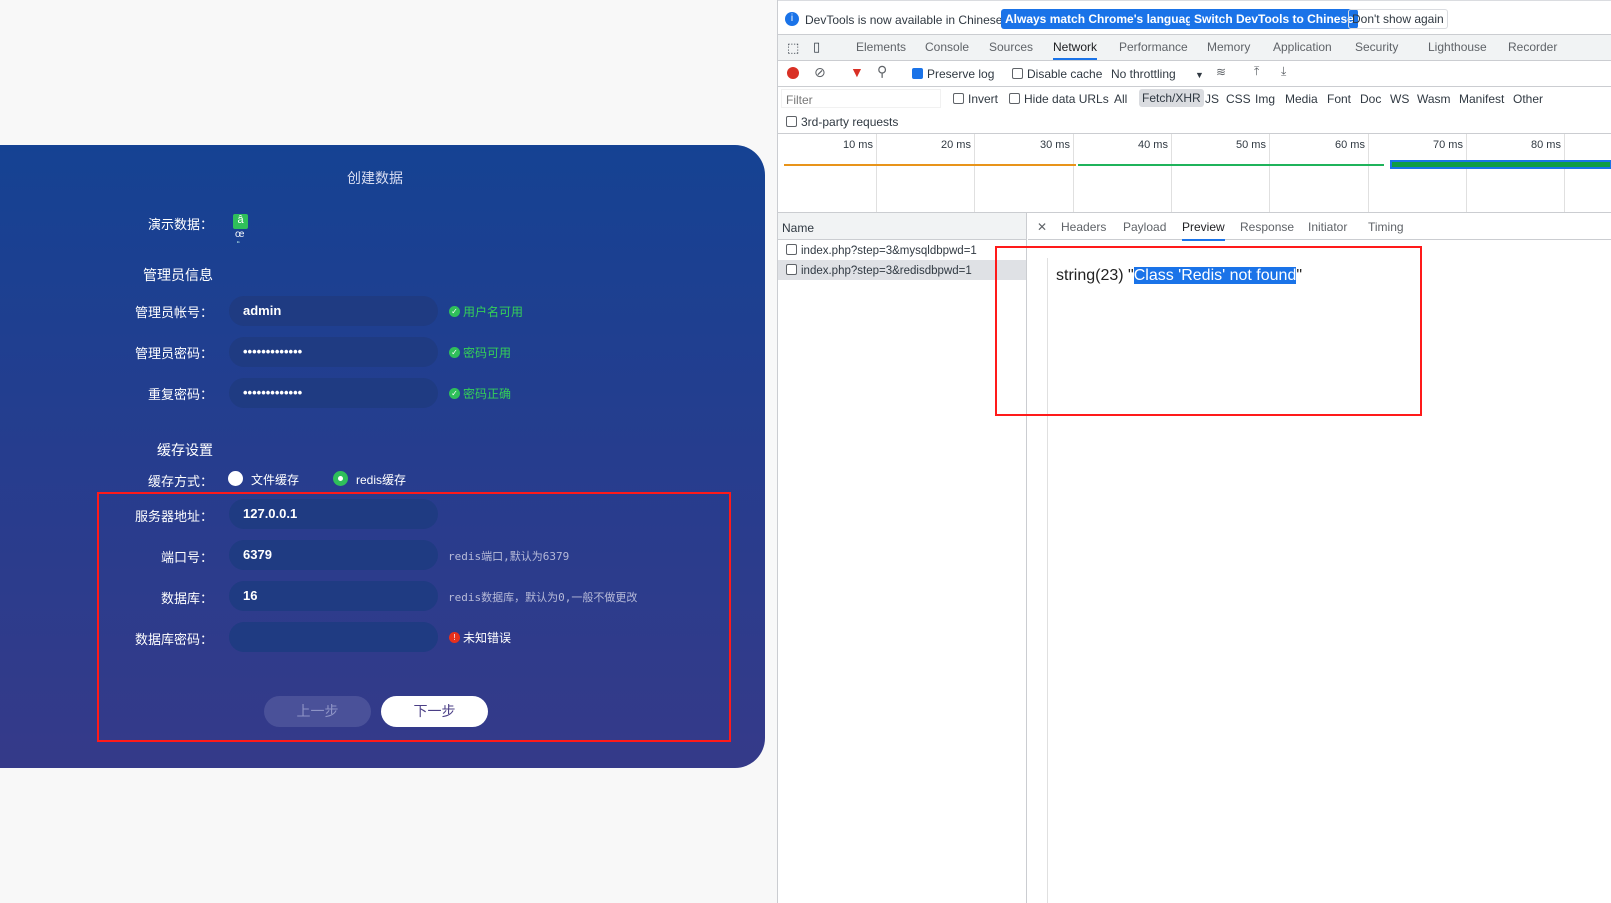  I want to click on admin-user-label: 管理员帐号：, so click(173, 312).